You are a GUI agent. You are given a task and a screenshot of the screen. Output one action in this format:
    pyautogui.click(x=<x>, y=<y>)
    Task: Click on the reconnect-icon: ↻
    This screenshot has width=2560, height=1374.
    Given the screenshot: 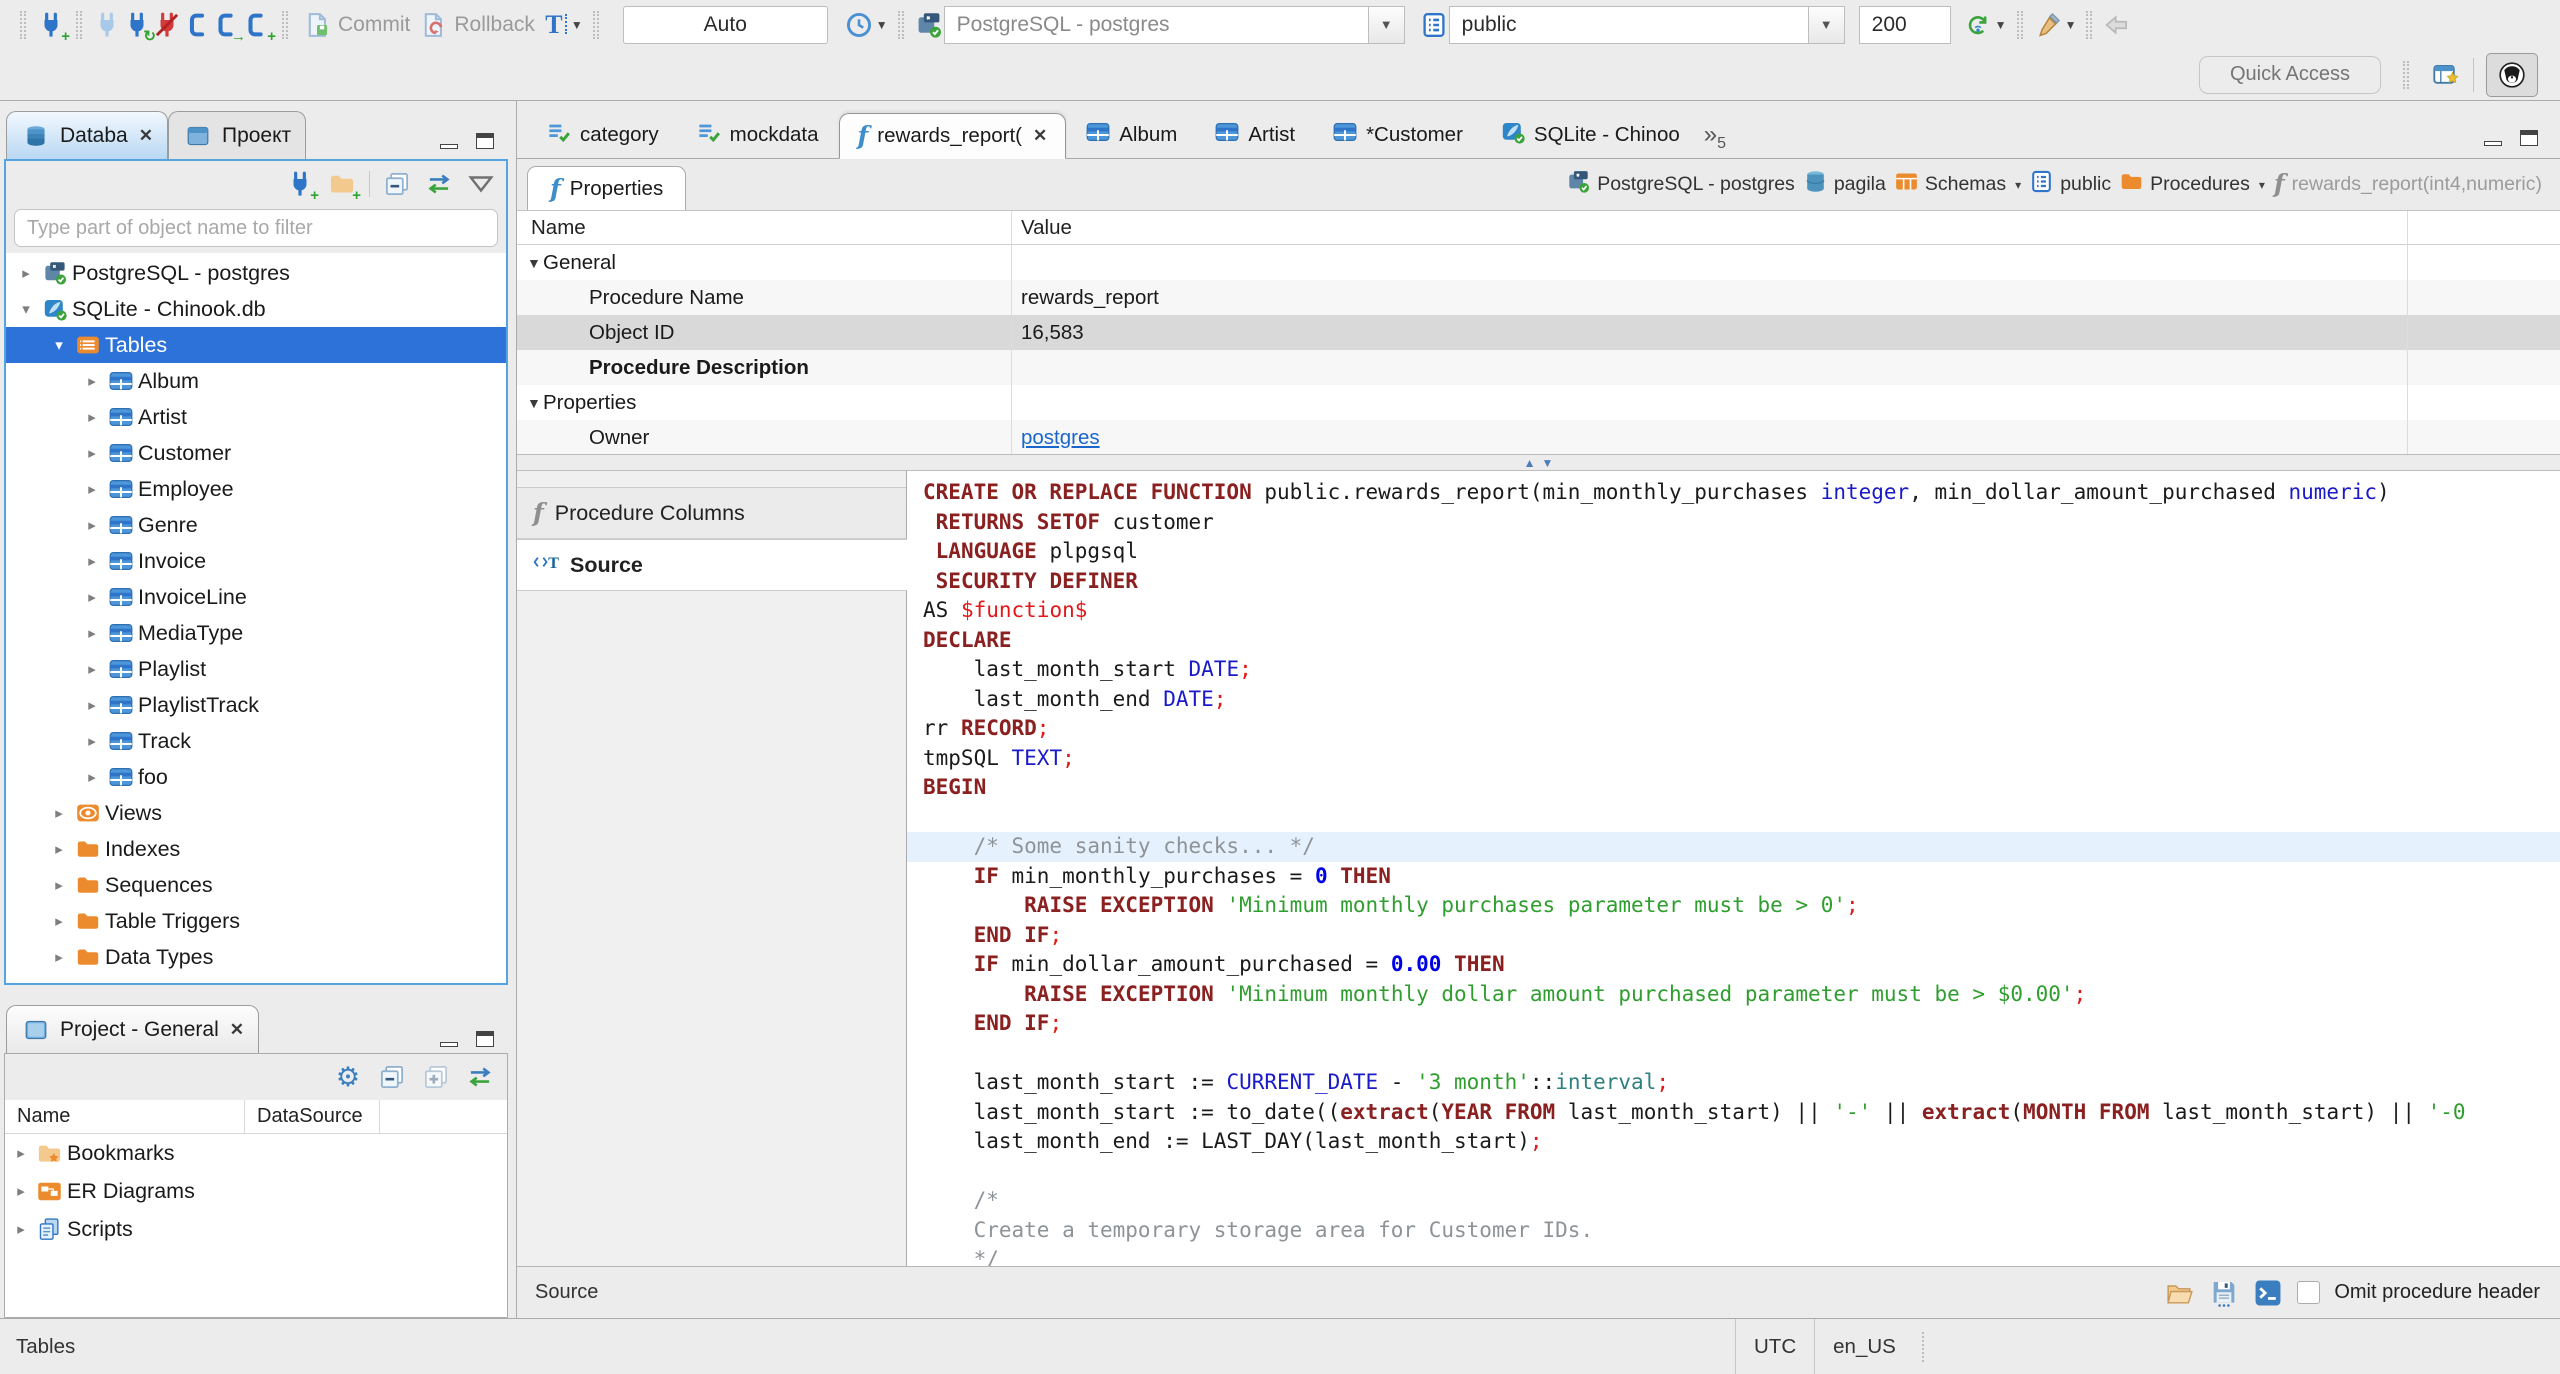 What is the action you would take?
    pyautogui.click(x=139, y=27)
    